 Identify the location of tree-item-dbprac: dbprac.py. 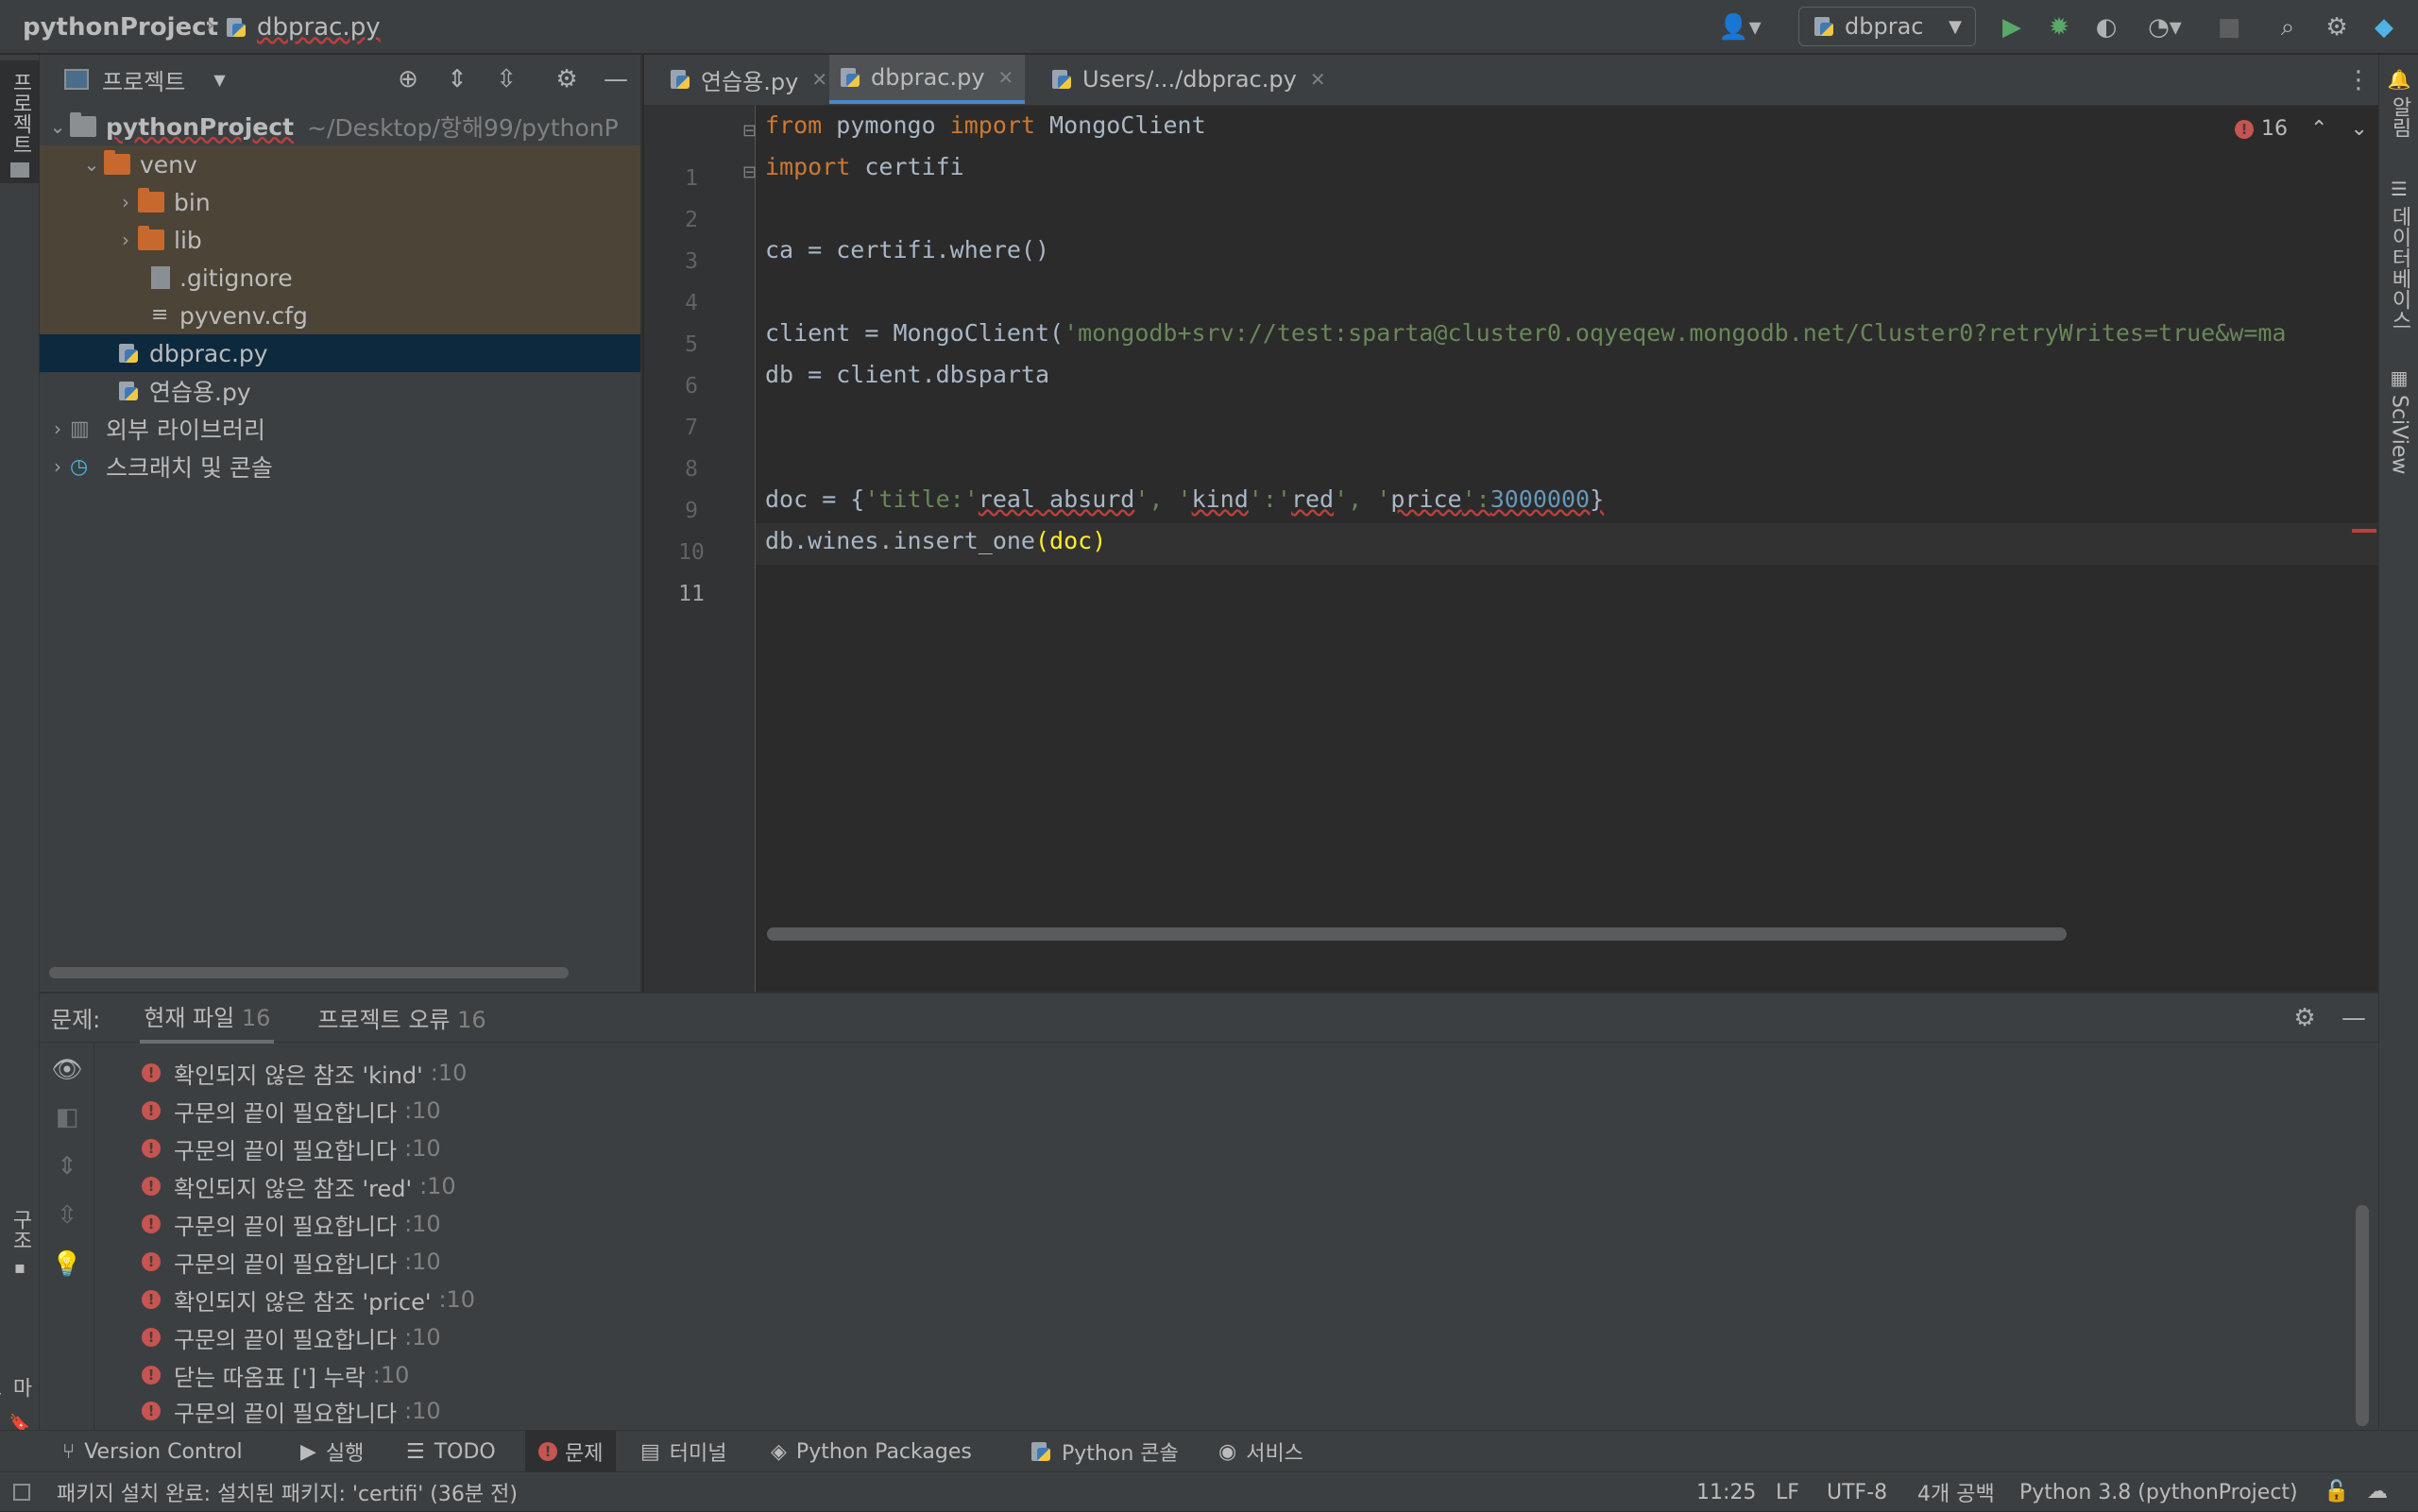
(340, 353).